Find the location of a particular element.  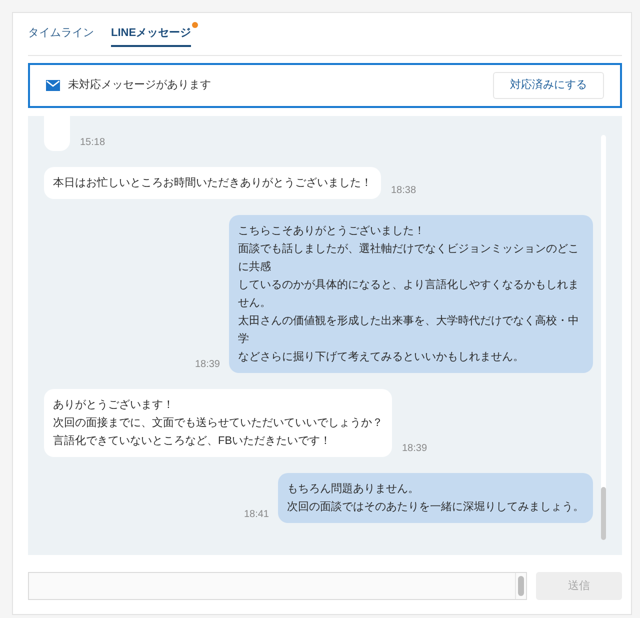

message-time: 15:18 is located at coordinates (93, 143).